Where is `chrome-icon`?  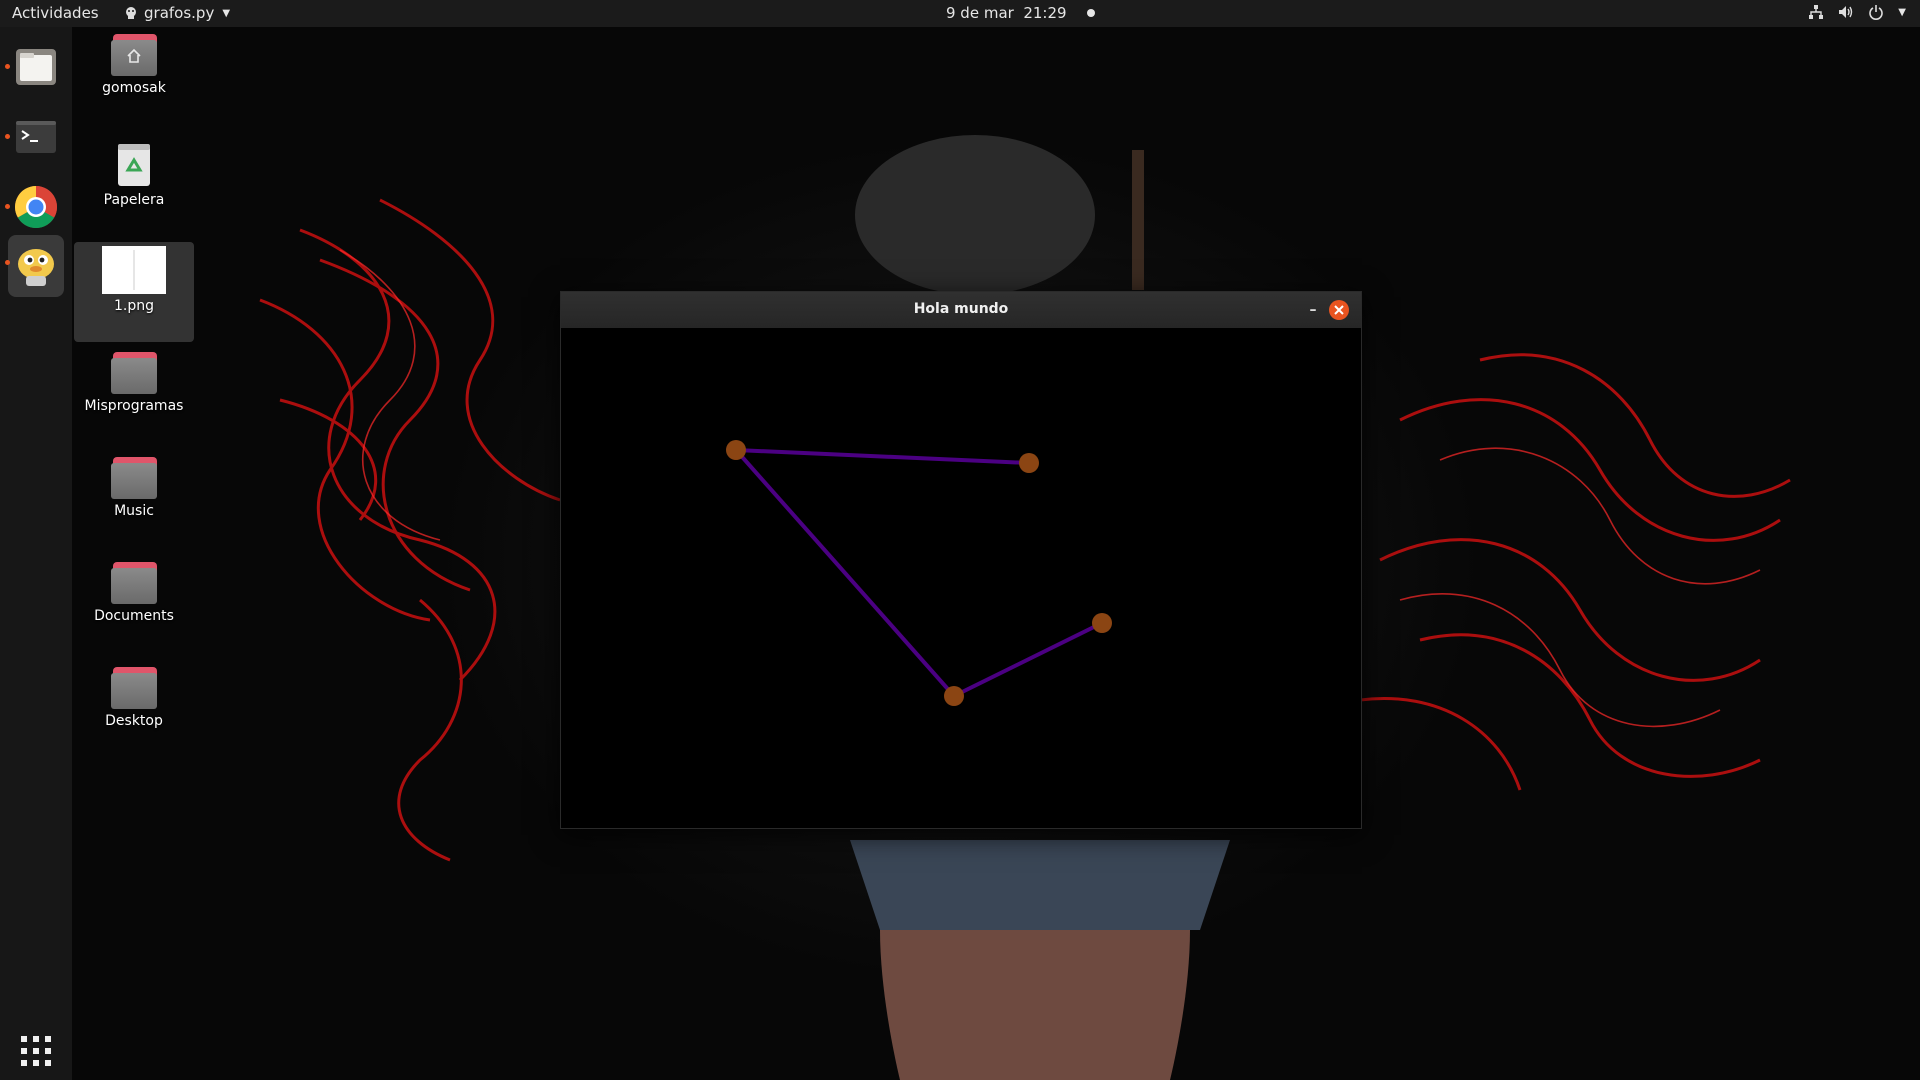
chrome-icon is located at coordinates (36, 207).